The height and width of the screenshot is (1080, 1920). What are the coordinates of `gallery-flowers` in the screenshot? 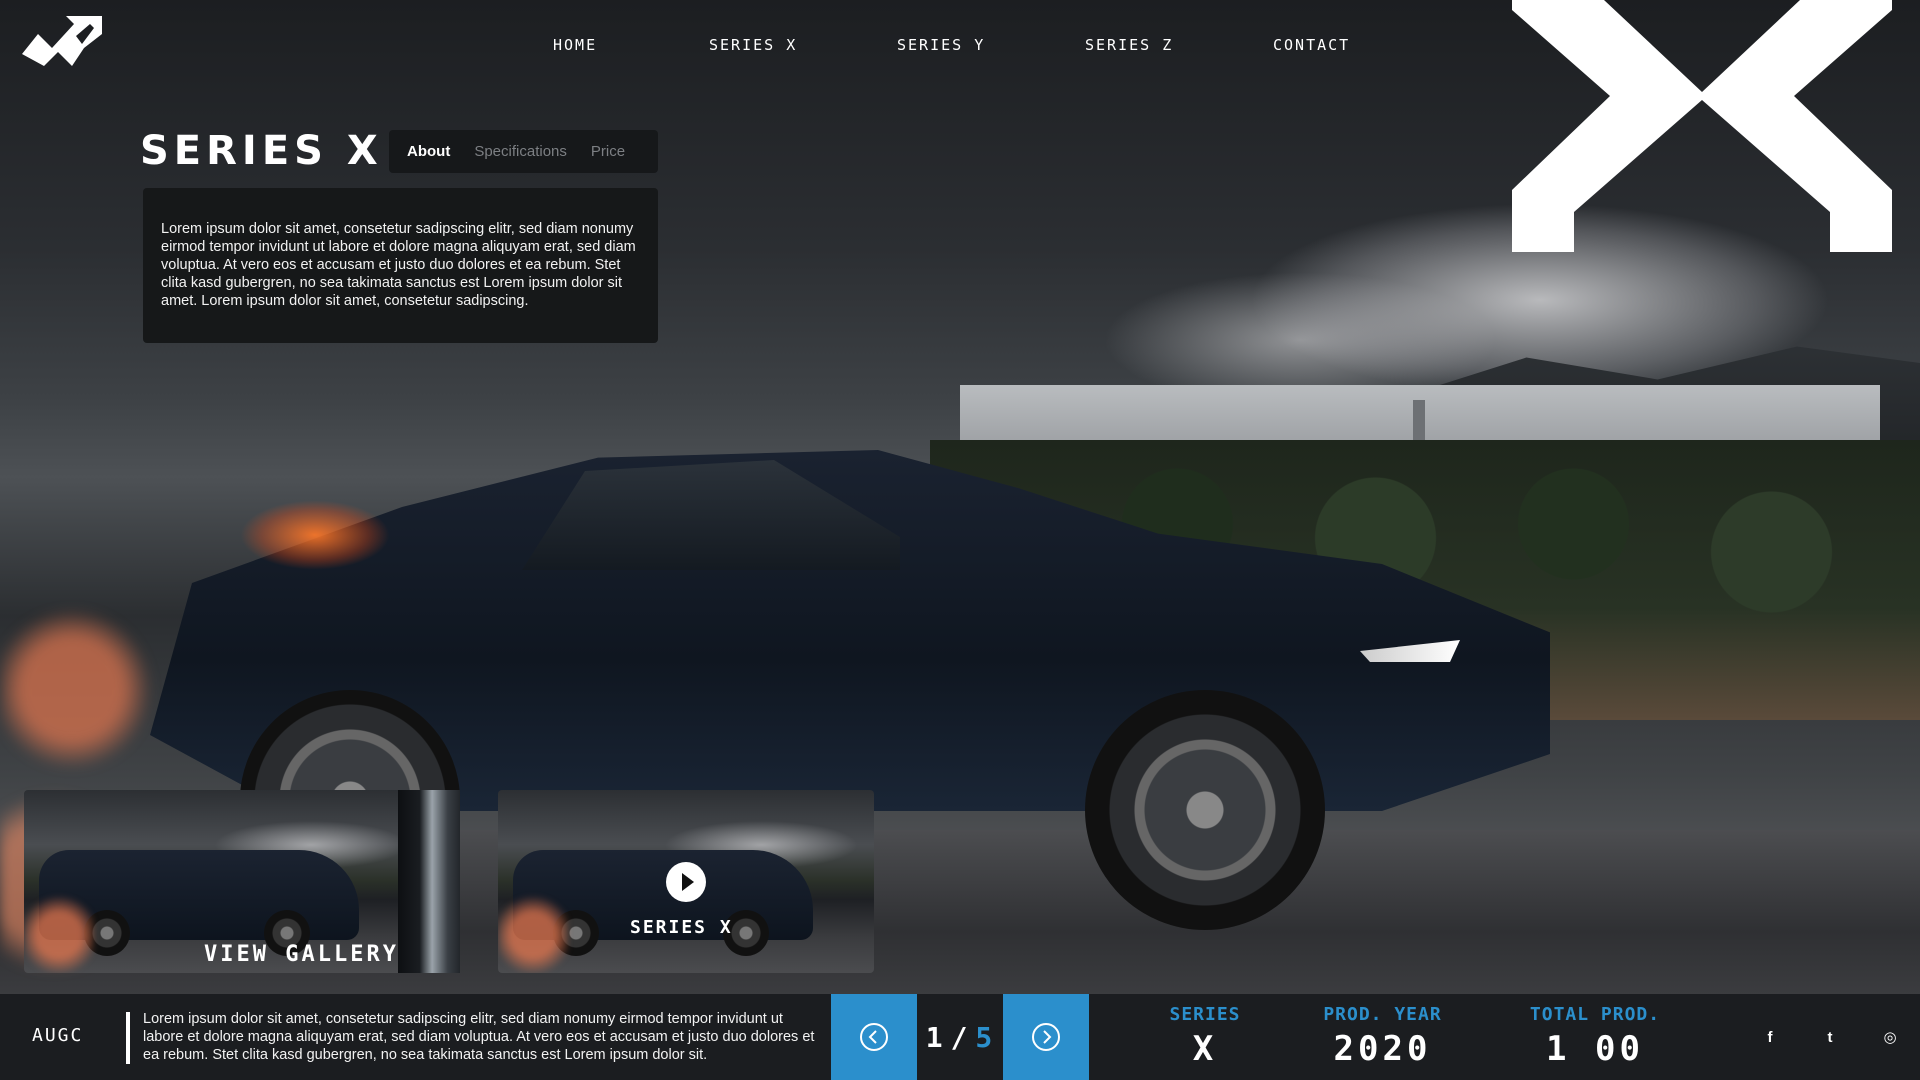 It's located at (59, 931).